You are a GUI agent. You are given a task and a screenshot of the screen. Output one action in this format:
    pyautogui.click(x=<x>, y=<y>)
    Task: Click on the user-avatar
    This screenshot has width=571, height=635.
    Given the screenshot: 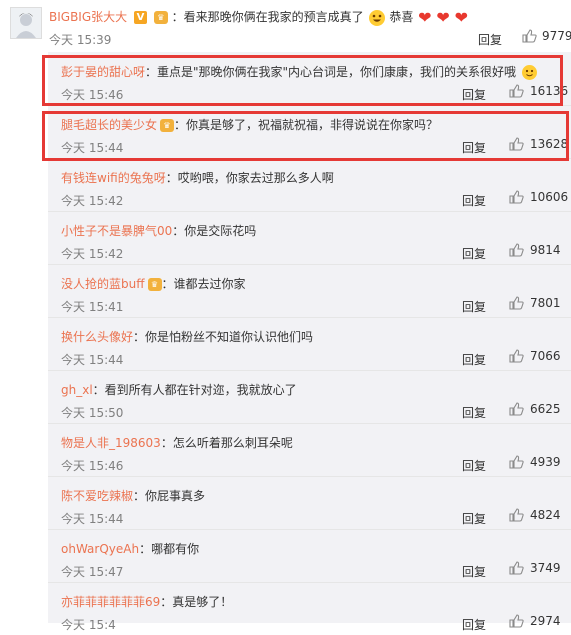 What is the action you would take?
    pyautogui.click(x=26, y=23)
    